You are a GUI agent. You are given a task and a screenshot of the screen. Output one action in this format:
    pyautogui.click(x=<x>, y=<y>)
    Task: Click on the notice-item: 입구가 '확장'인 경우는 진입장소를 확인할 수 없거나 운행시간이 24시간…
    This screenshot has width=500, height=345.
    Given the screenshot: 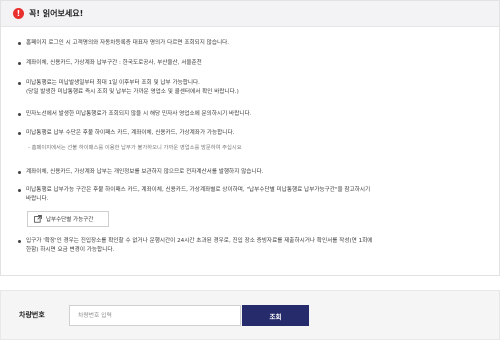 What is the action you would take?
    pyautogui.click(x=252, y=246)
    